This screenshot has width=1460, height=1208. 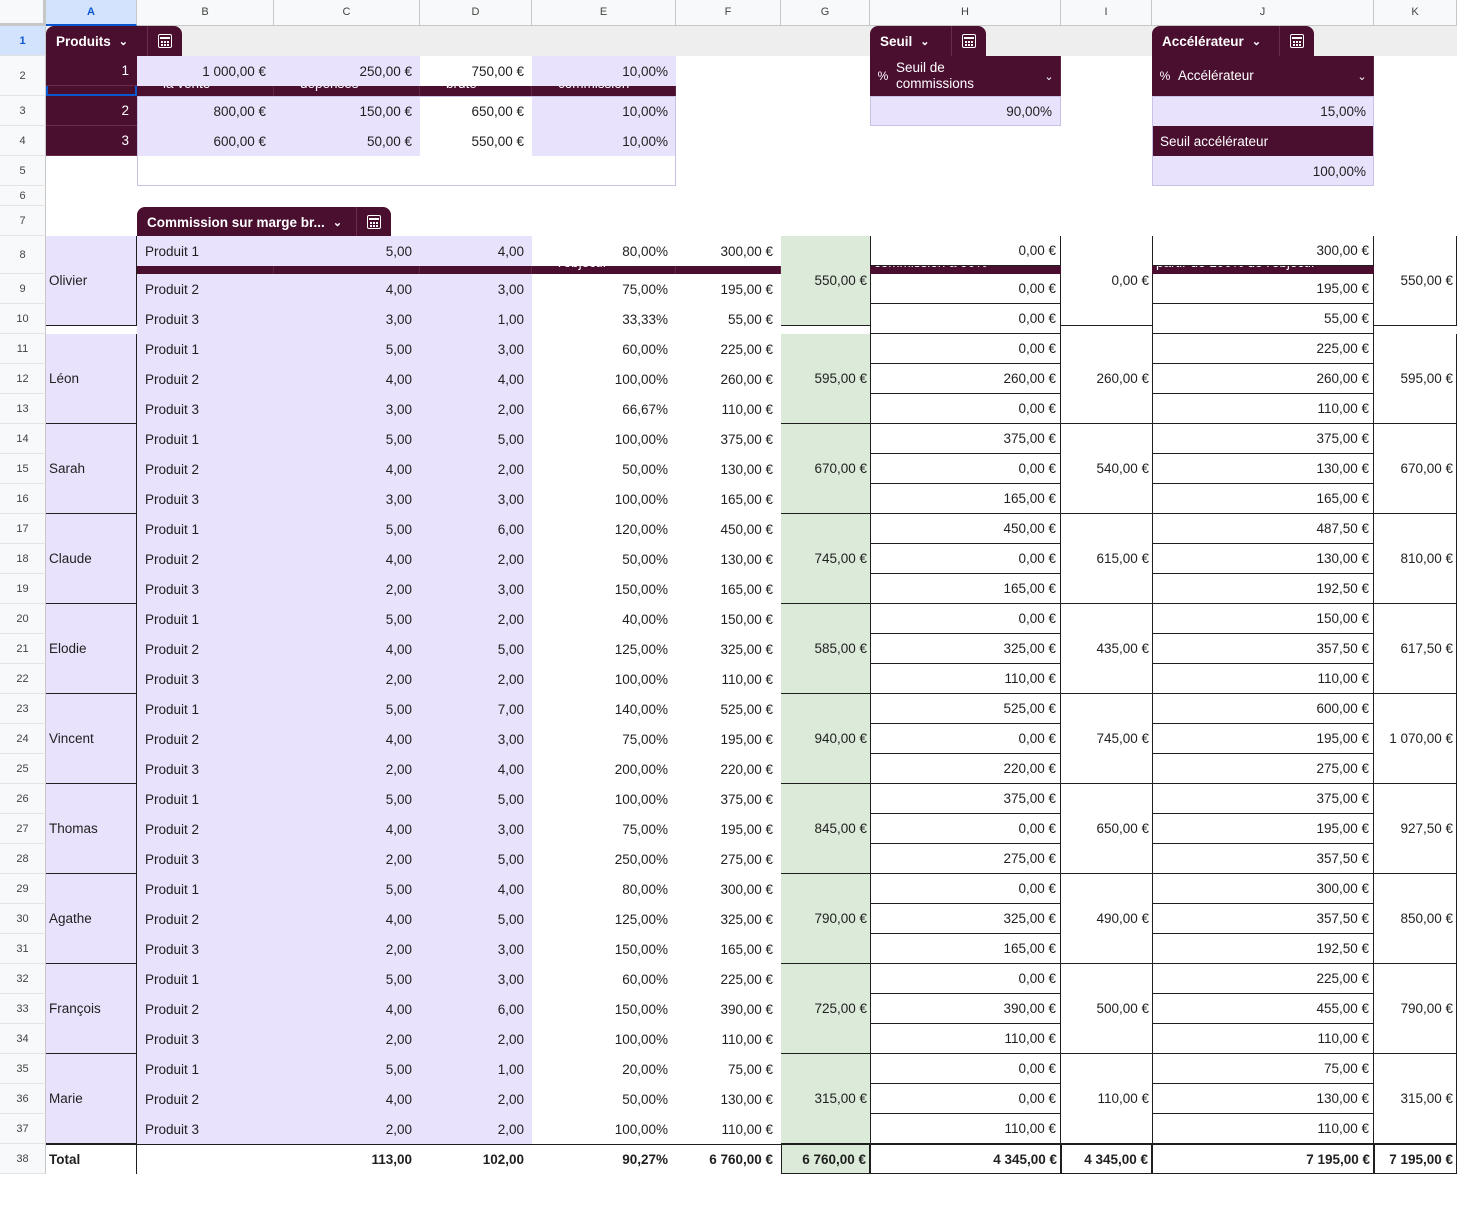 I want to click on total-J: 7 195,00 €, so click(x=1263, y=1159).